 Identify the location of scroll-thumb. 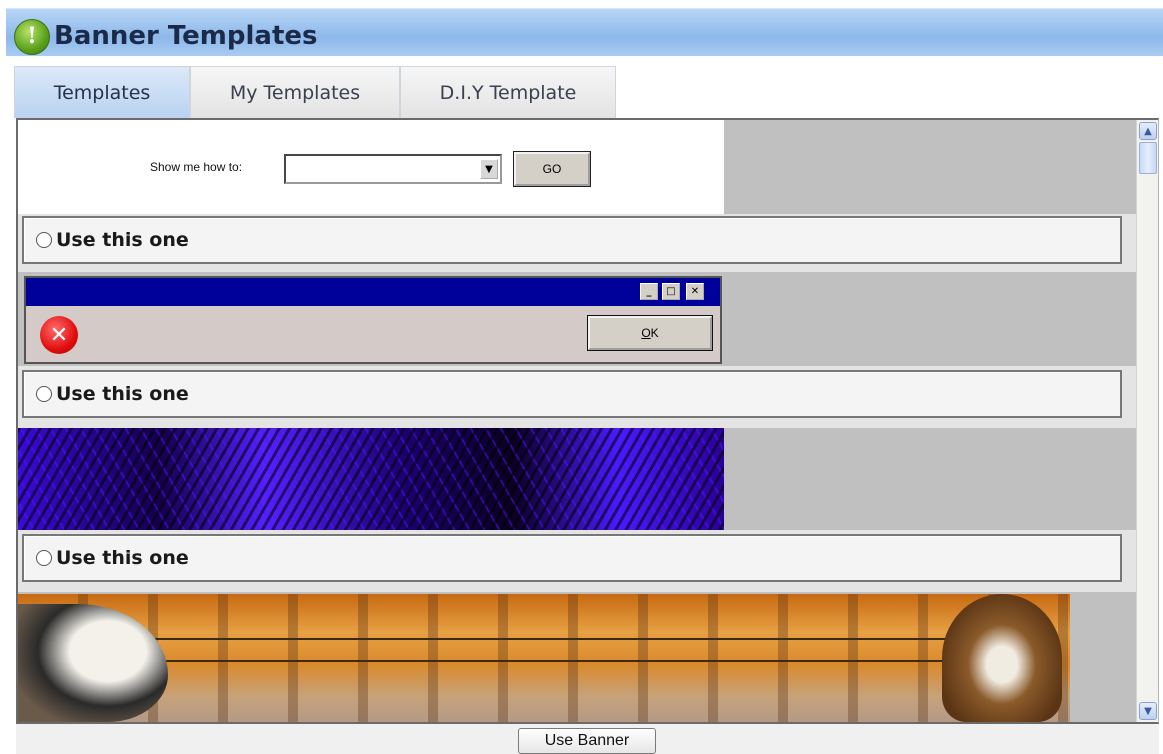
(1148, 158).